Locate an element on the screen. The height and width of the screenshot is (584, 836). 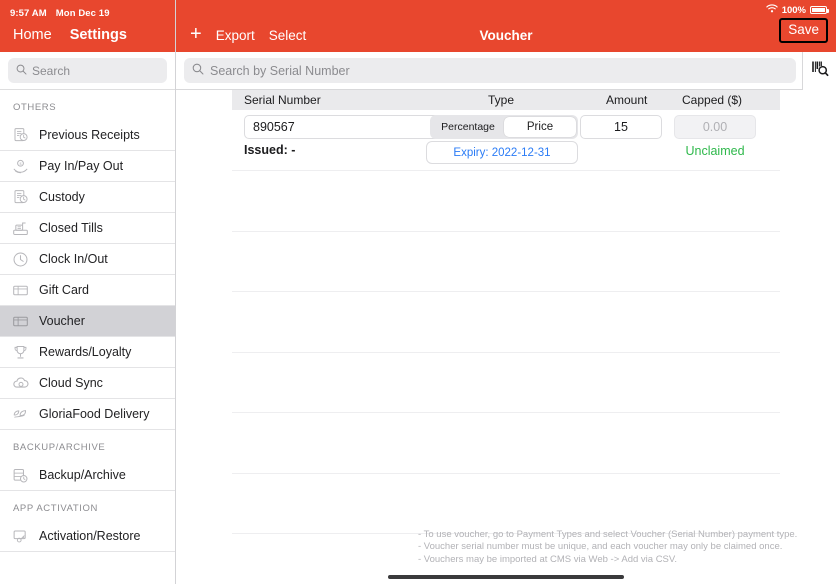
sidebar-item-label: Custody is located at coordinates (62, 197).